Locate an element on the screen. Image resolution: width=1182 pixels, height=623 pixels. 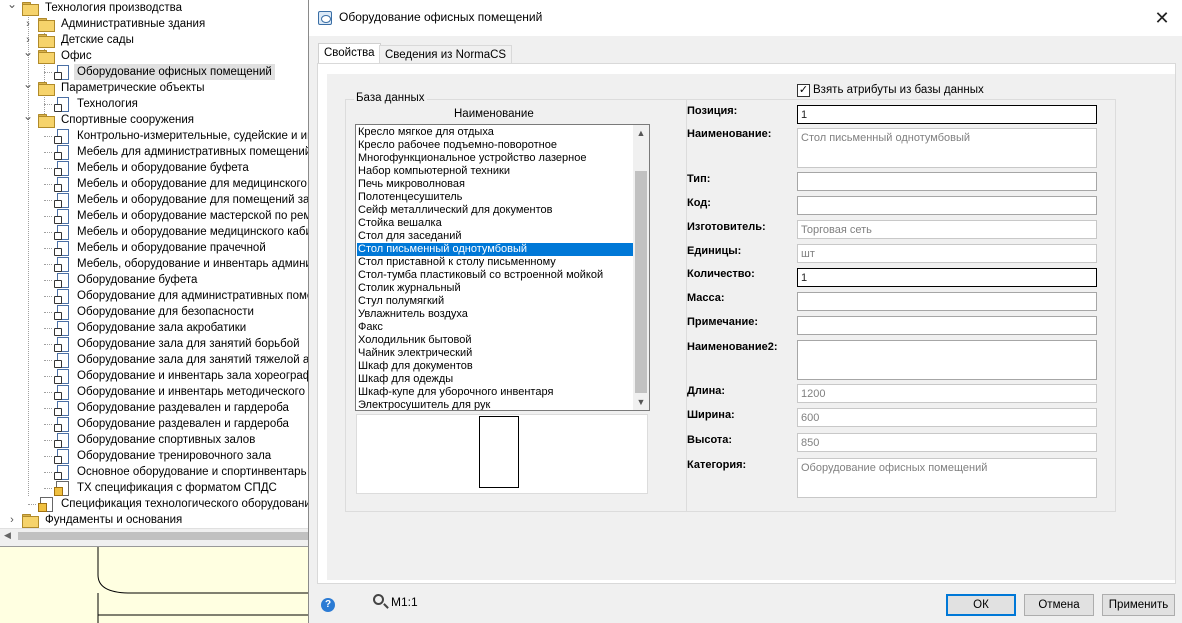
list-item: Стол письменный однотумбовый is located at coordinates (495, 249).